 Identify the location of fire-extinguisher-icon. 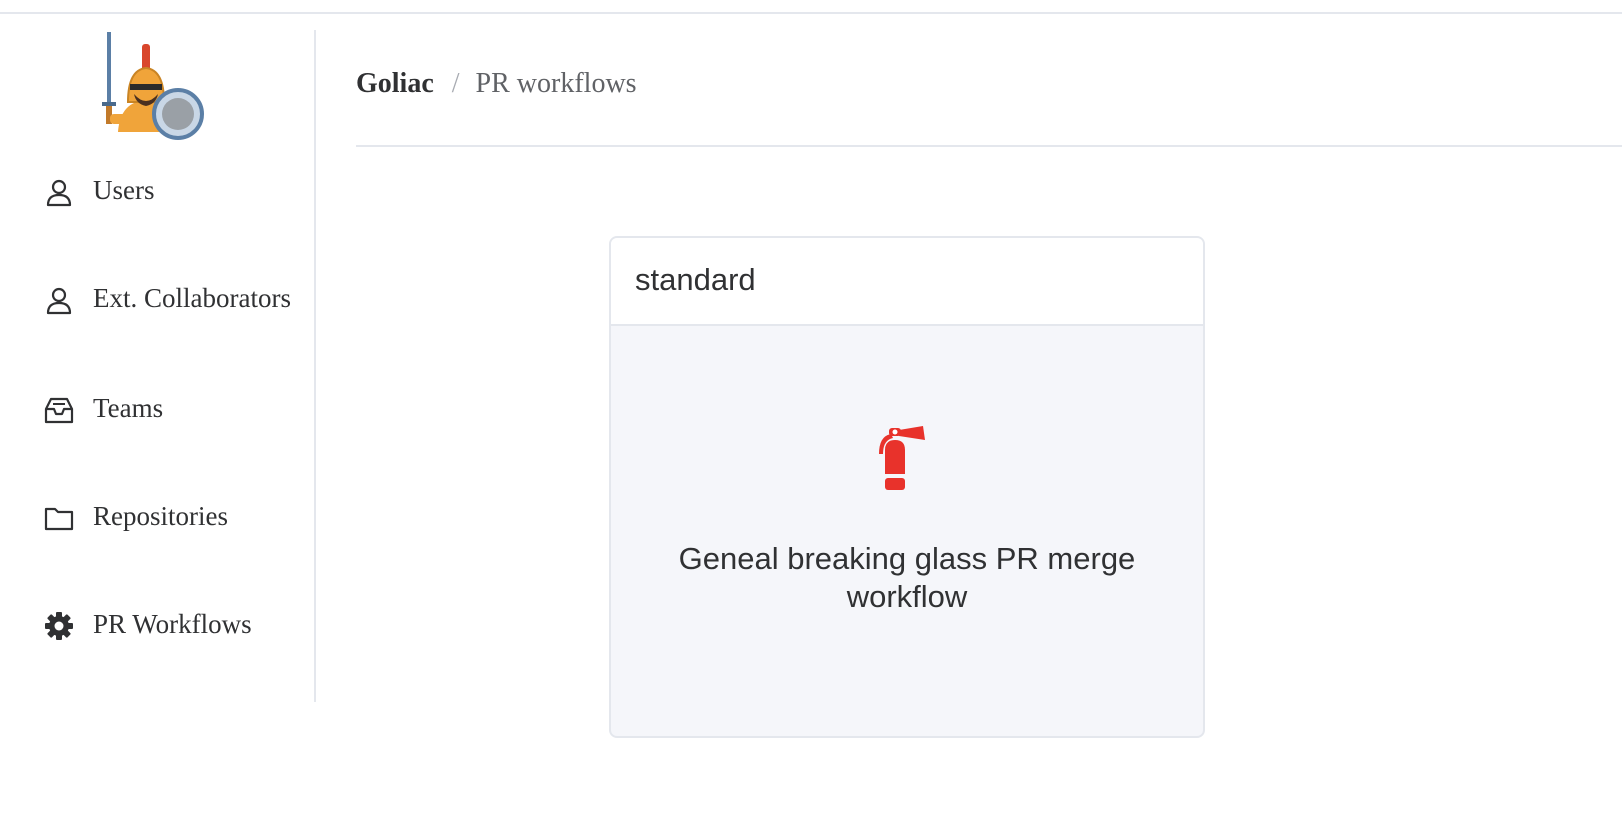
(905, 459).